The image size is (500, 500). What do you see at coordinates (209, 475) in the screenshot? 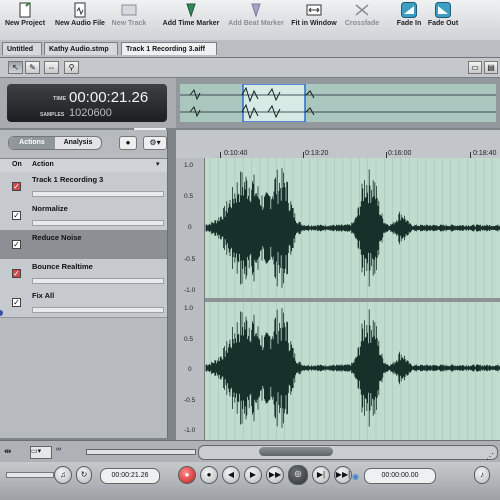
I see `stop-button: ●` at bounding box center [209, 475].